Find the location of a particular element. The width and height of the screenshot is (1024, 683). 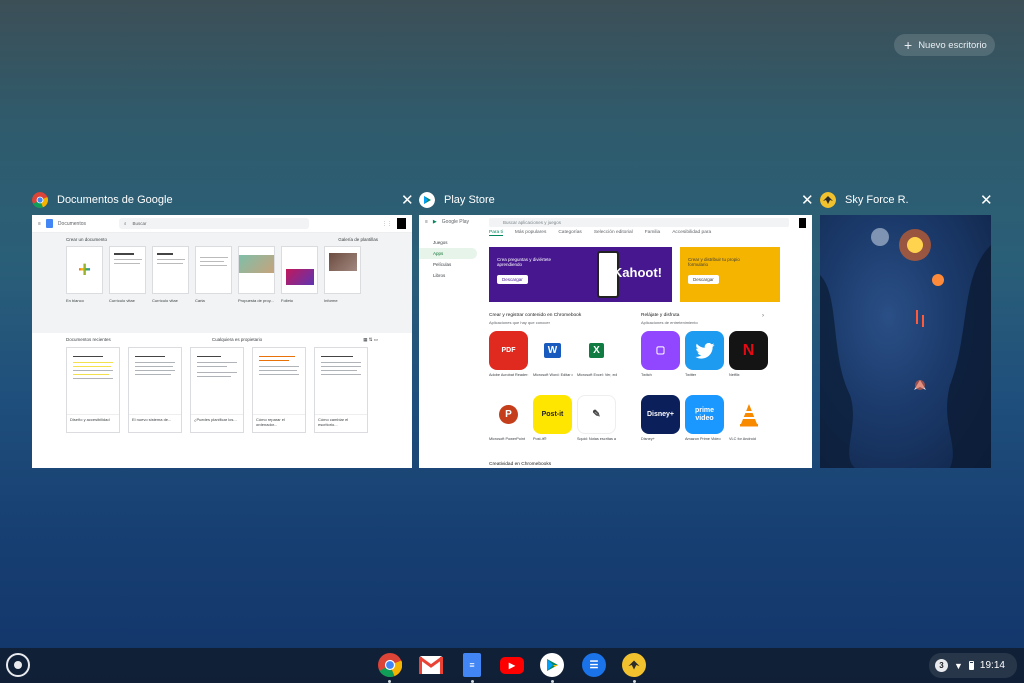

template-blank: + En blanco is located at coordinates (84, 274).